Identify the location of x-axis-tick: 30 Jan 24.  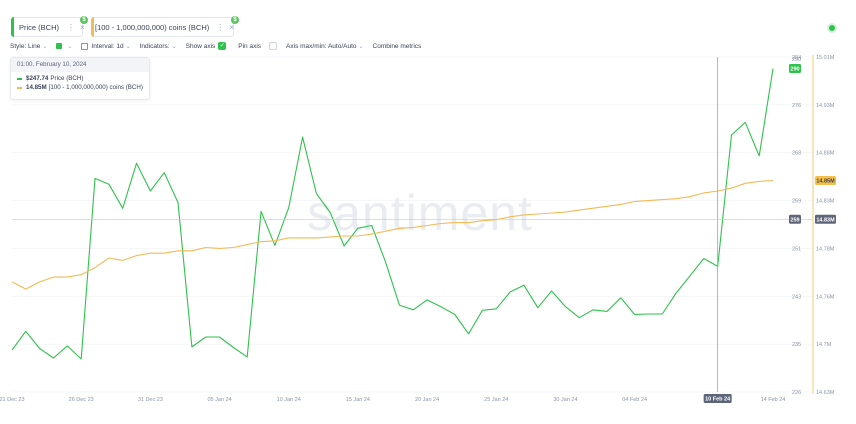
(565, 400).